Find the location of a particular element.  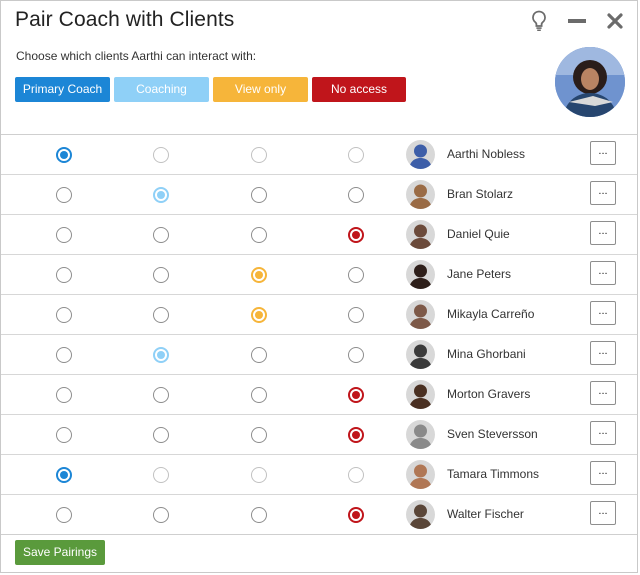

primary-coach-button: Primary Coach is located at coordinates (62, 89).